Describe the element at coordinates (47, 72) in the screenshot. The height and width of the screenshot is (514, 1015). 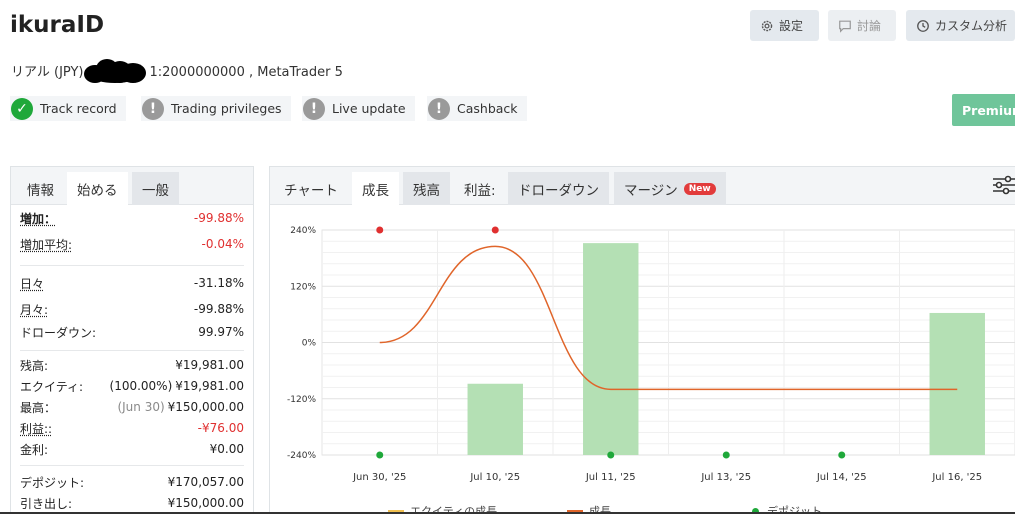
I see `account-type: リアル (JPY)` at that location.